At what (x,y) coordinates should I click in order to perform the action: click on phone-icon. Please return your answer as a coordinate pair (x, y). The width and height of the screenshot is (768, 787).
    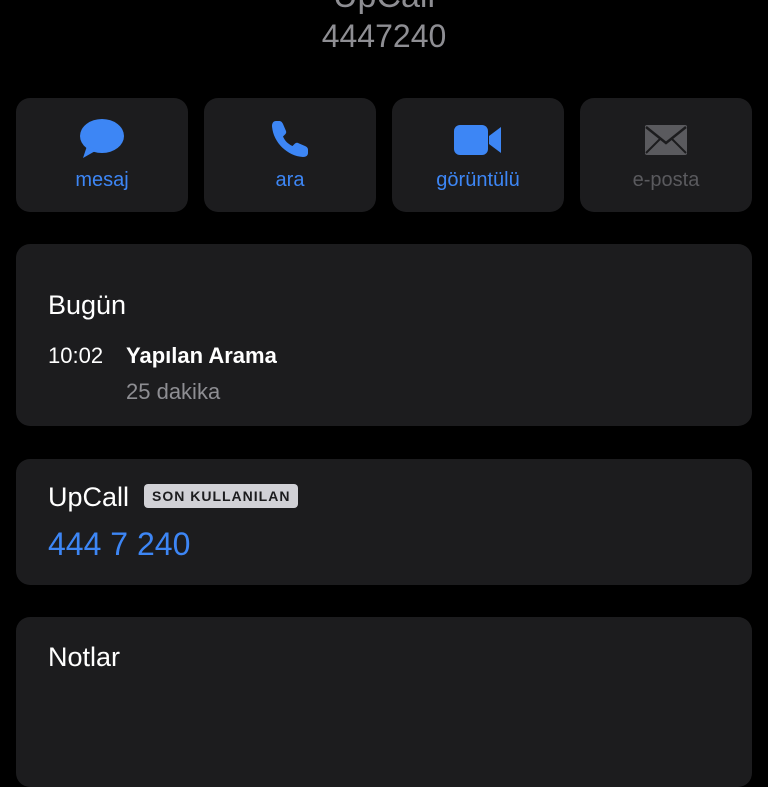
    Looking at the image, I should click on (290, 140).